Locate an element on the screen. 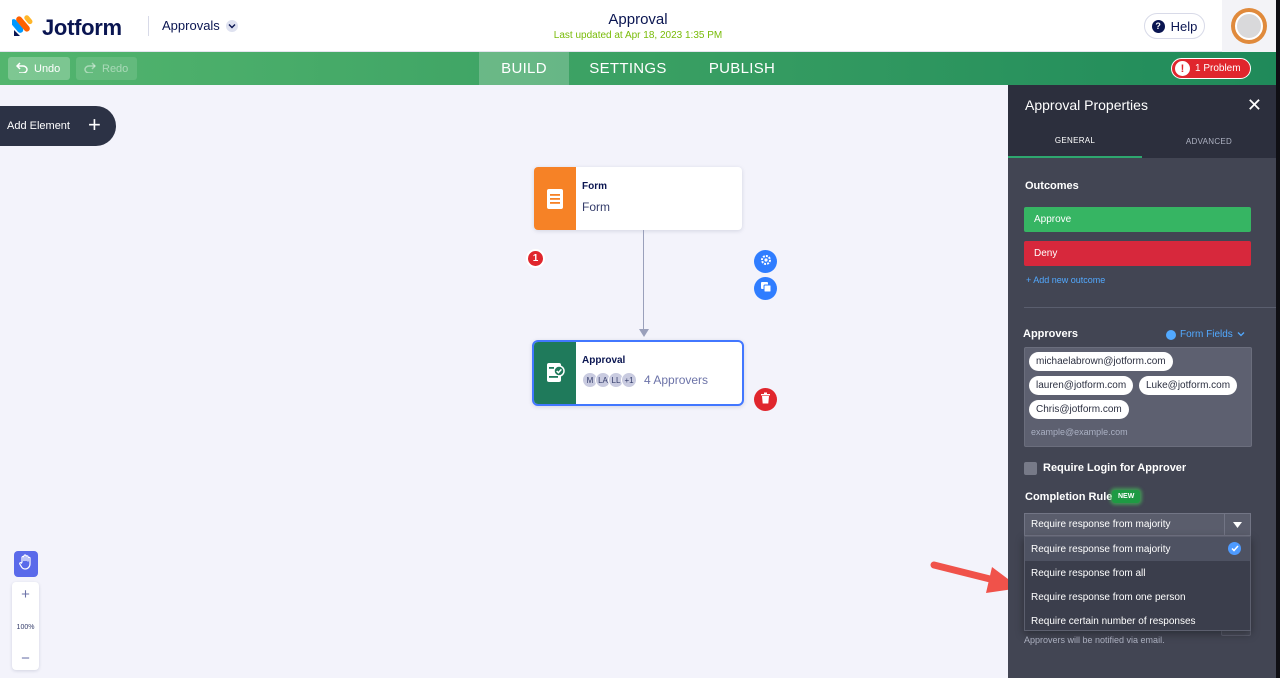 Image resolution: width=1280 pixels, height=678 pixels. option-label: Require response from one person is located at coordinates (1108, 597).